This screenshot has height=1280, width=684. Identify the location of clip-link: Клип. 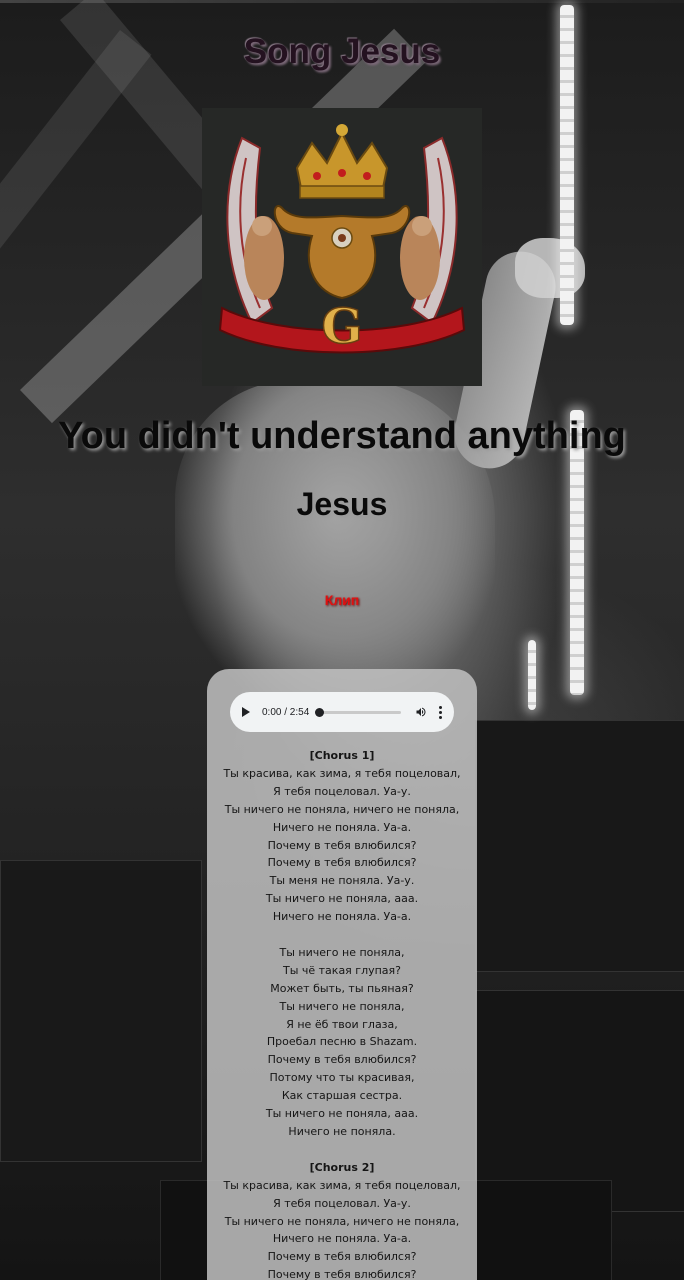
(342, 600).